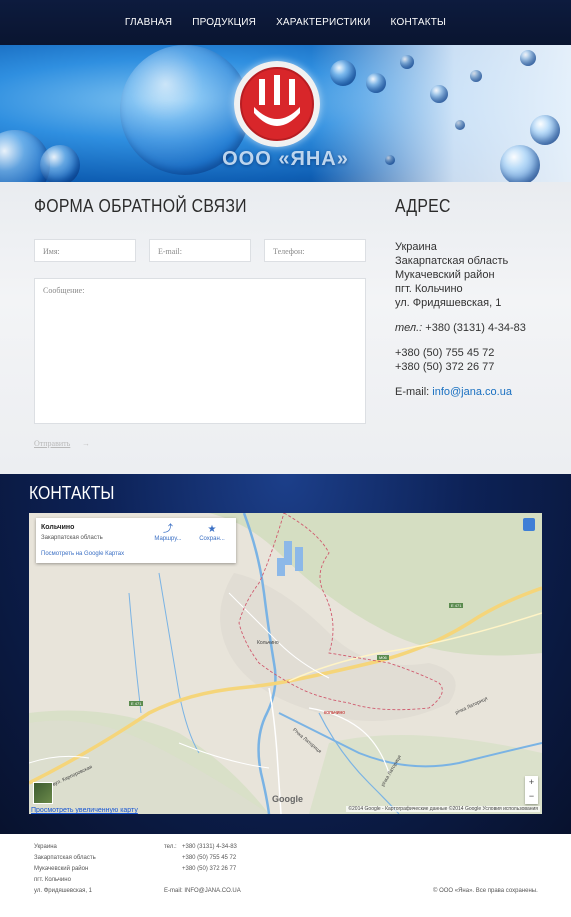 Image resolution: width=571 pixels, height=917 pixels. I want to click on view-on-google-maps-link: Посмотреть на Google Картах, so click(82, 554).